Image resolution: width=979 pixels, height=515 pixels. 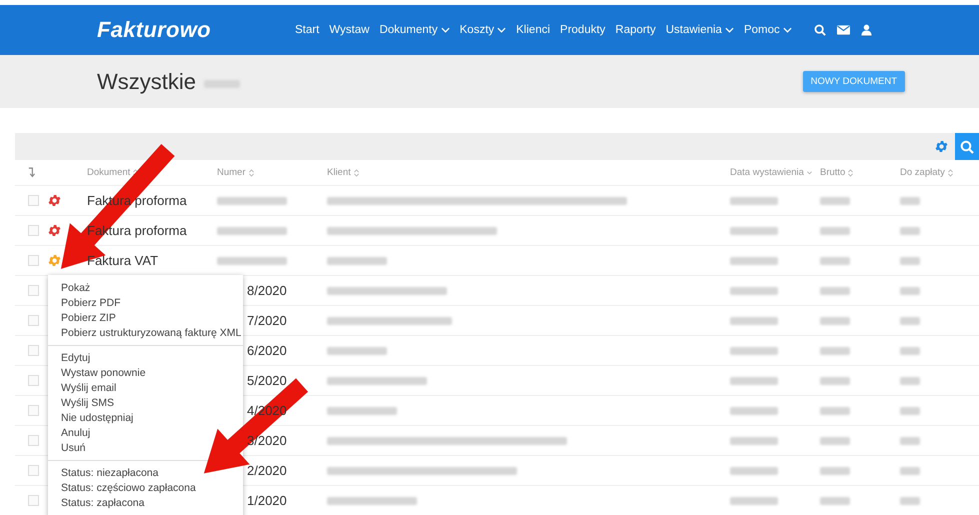 I want to click on menu-item: Pobierz ZIP, so click(x=88, y=318).